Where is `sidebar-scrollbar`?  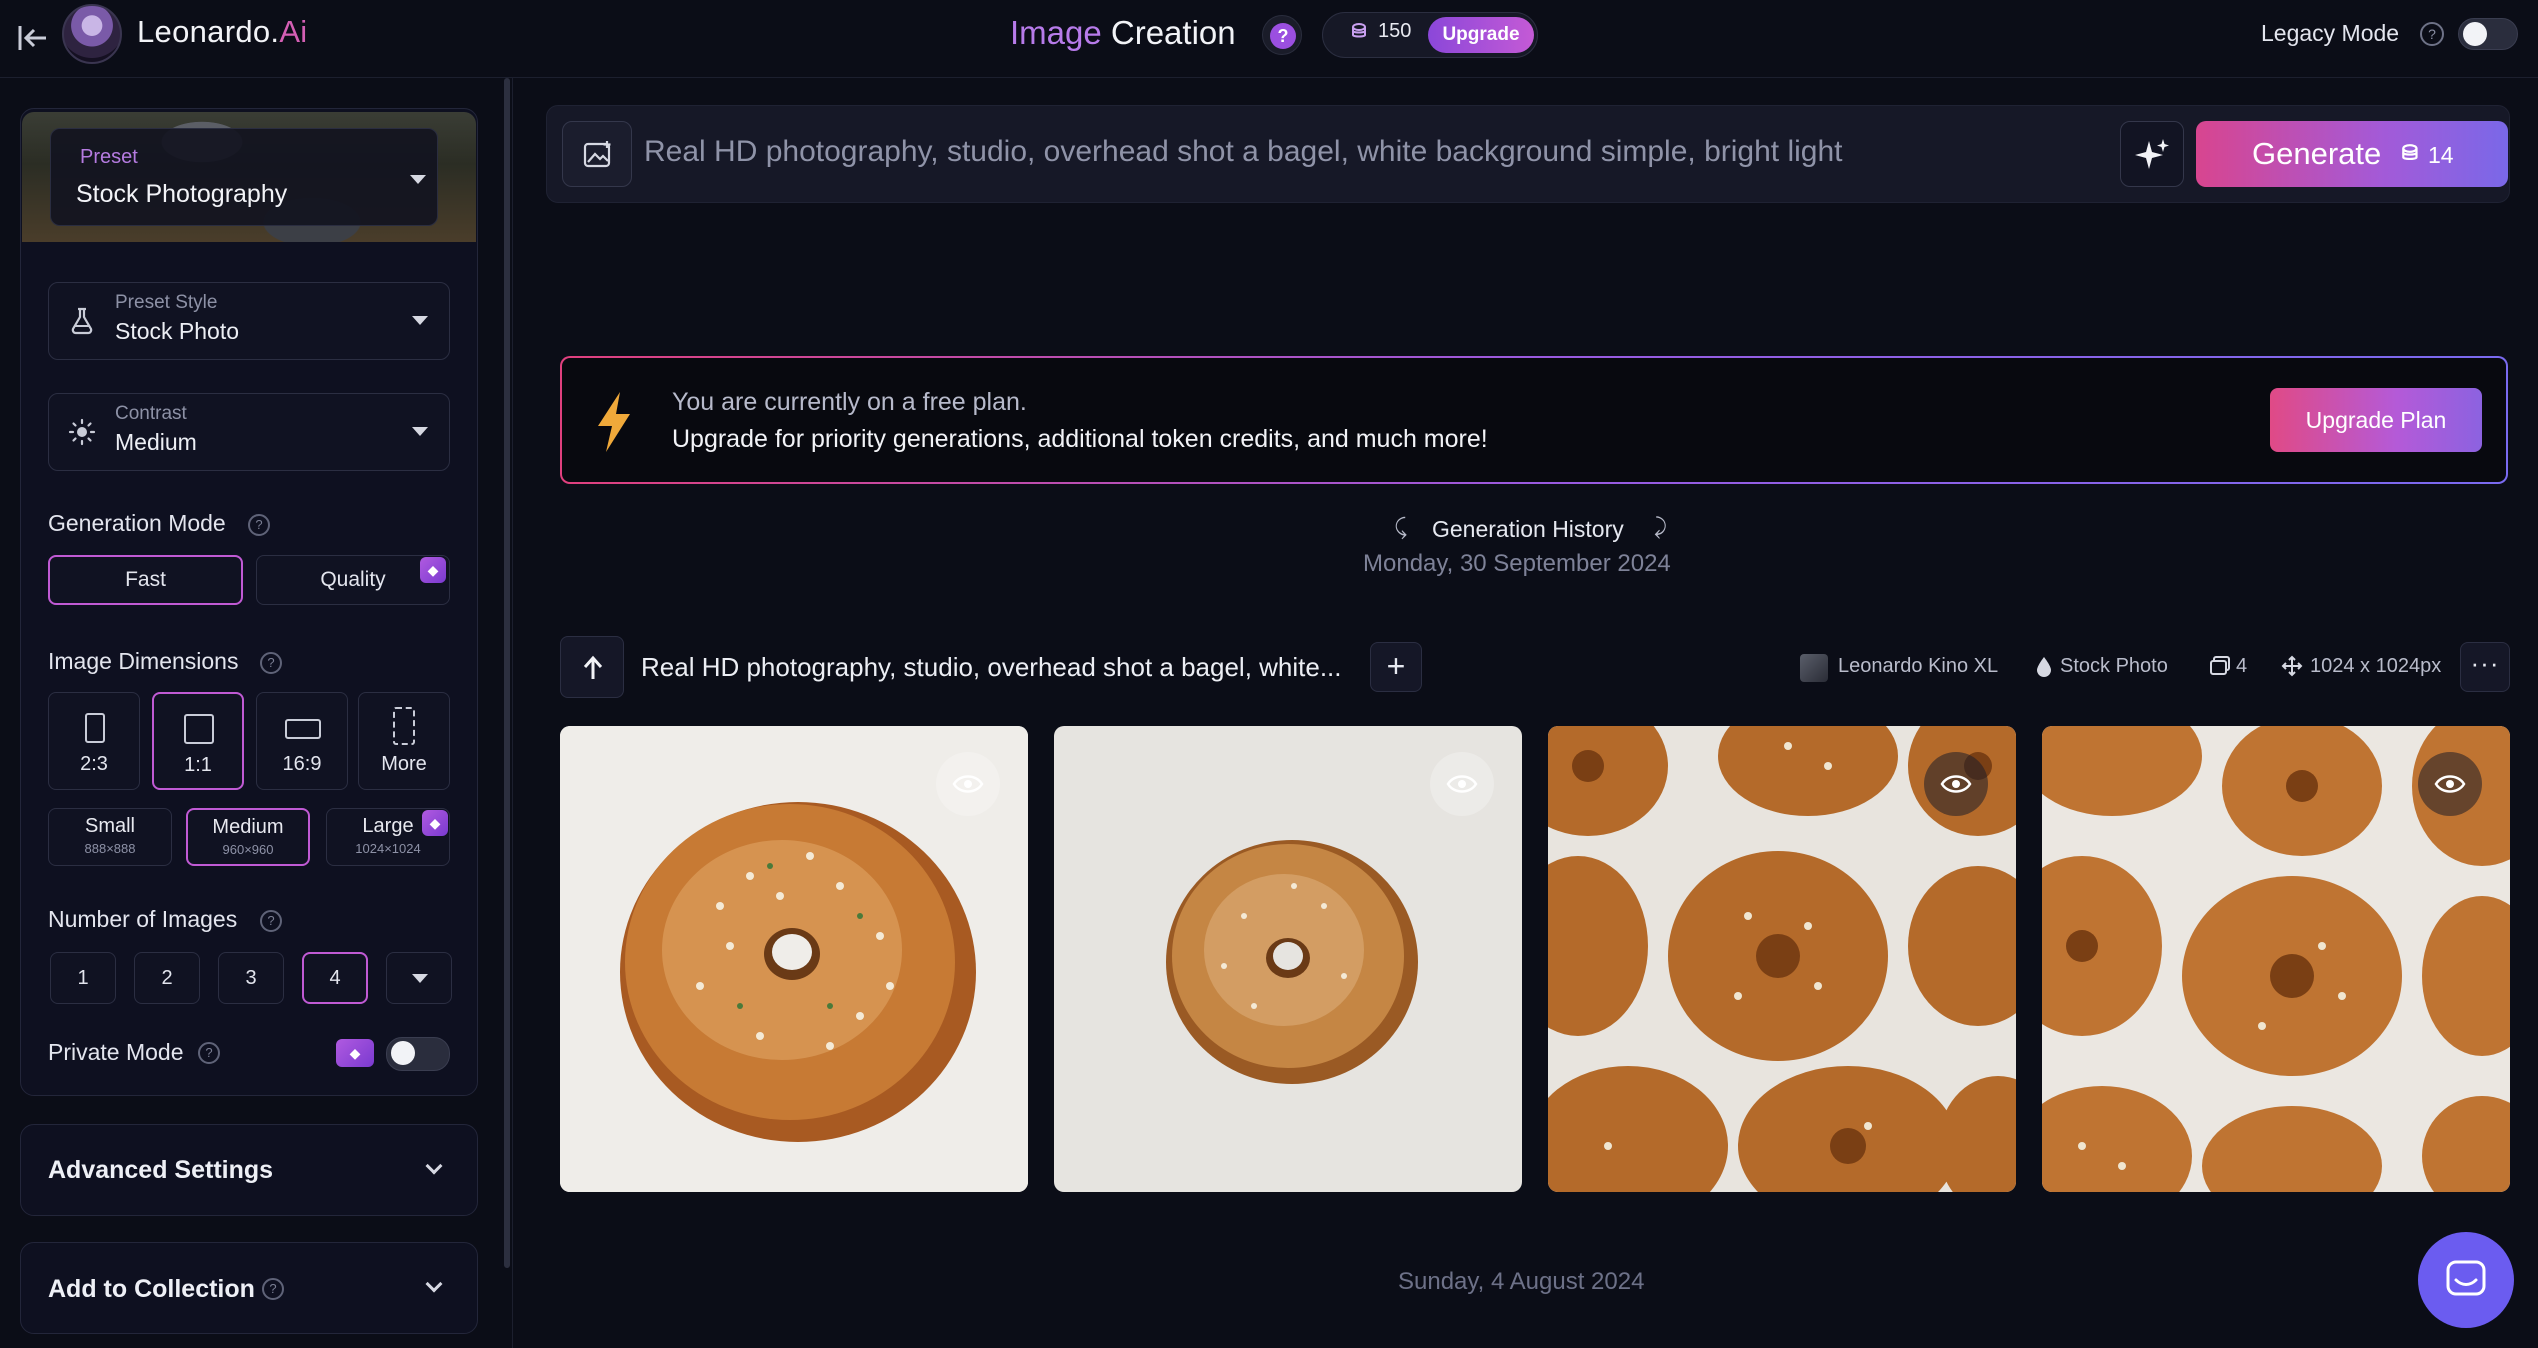
sidebar-scrollbar is located at coordinates (507, 673).